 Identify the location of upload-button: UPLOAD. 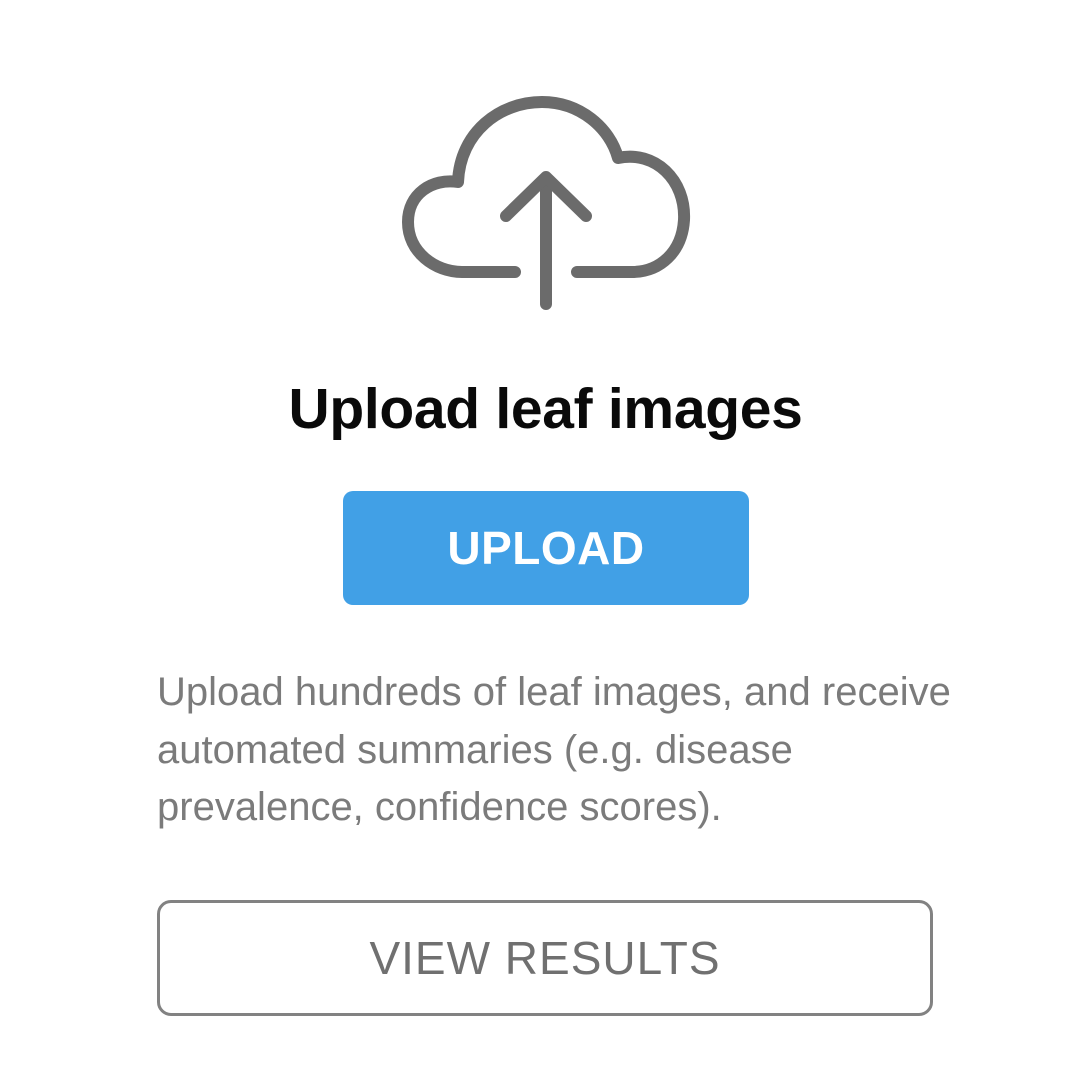
(546, 548).